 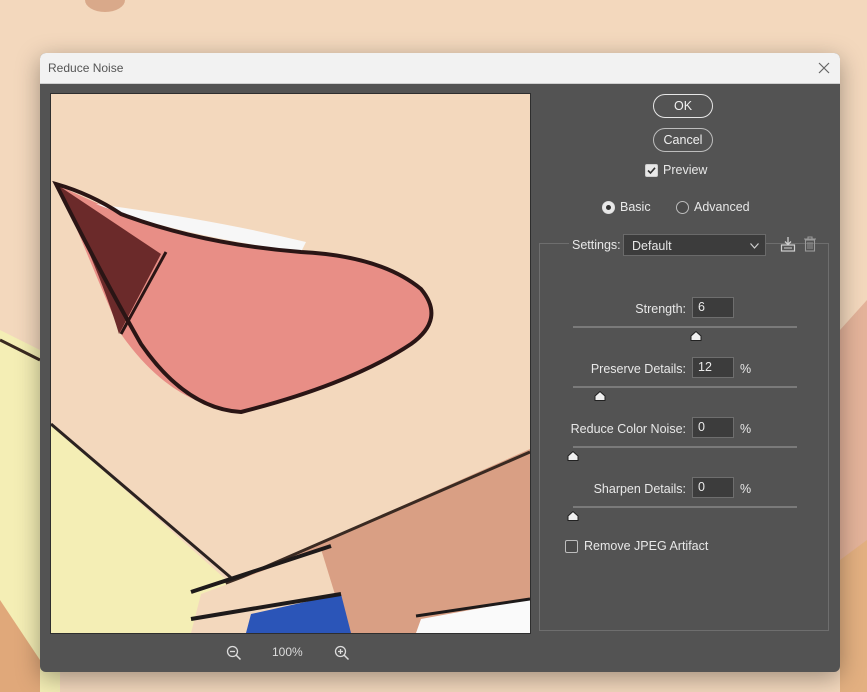 What do you see at coordinates (683, 140) in the screenshot?
I see `cancel-button: Cancel` at bounding box center [683, 140].